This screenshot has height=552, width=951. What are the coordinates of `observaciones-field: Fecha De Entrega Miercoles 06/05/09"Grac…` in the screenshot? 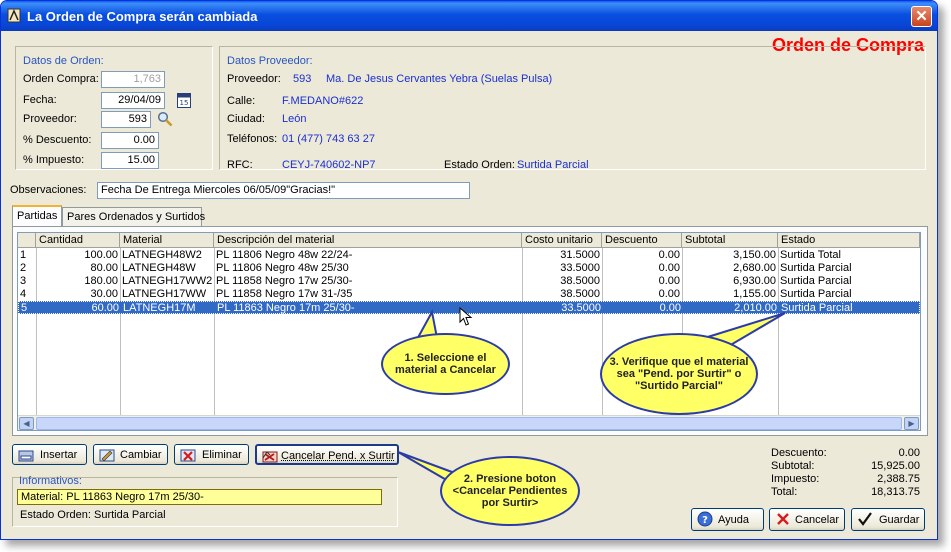 It's located at (283, 190).